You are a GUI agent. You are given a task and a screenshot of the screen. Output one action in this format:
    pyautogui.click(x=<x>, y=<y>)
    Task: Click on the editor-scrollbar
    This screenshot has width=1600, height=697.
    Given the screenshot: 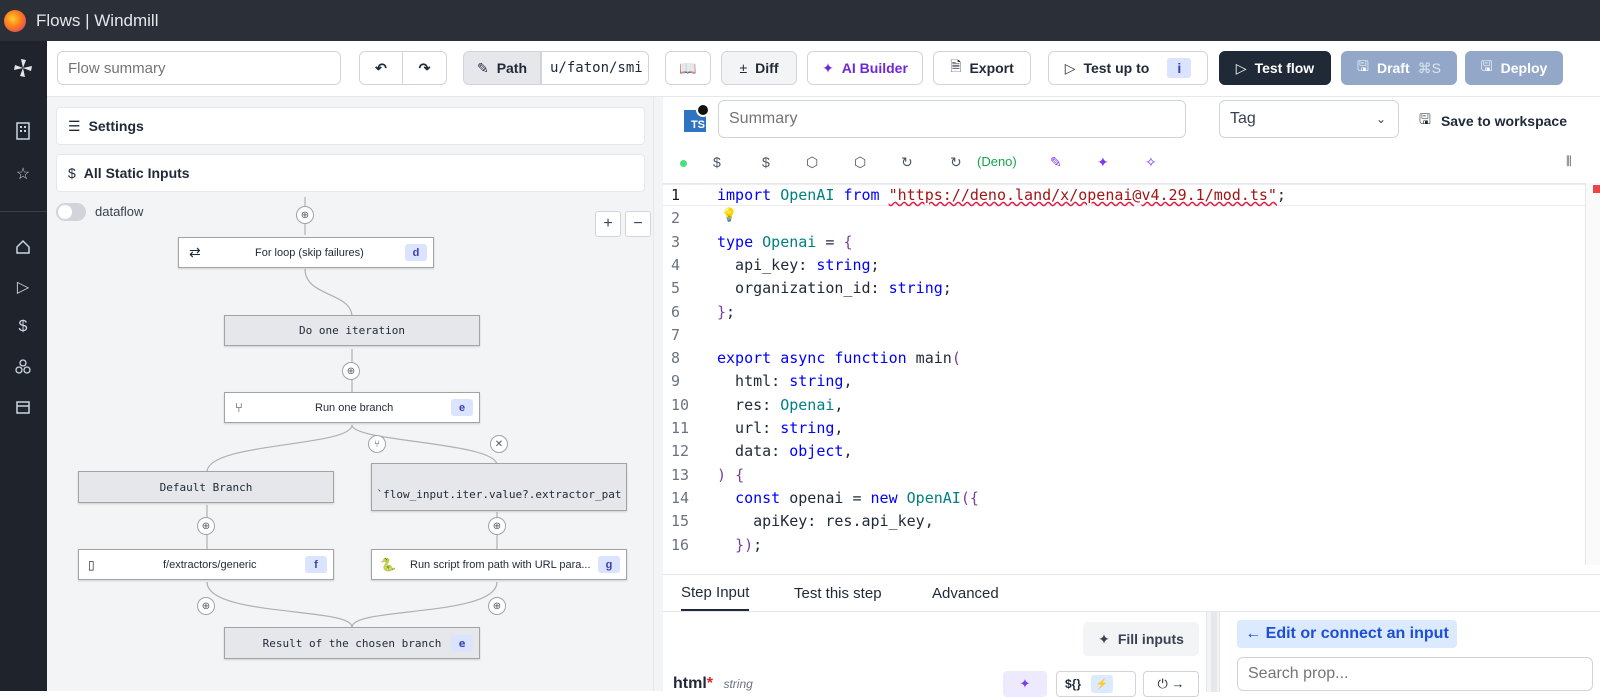 What is the action you would take?
    pyautogui.click(x=1592, y=374)
    